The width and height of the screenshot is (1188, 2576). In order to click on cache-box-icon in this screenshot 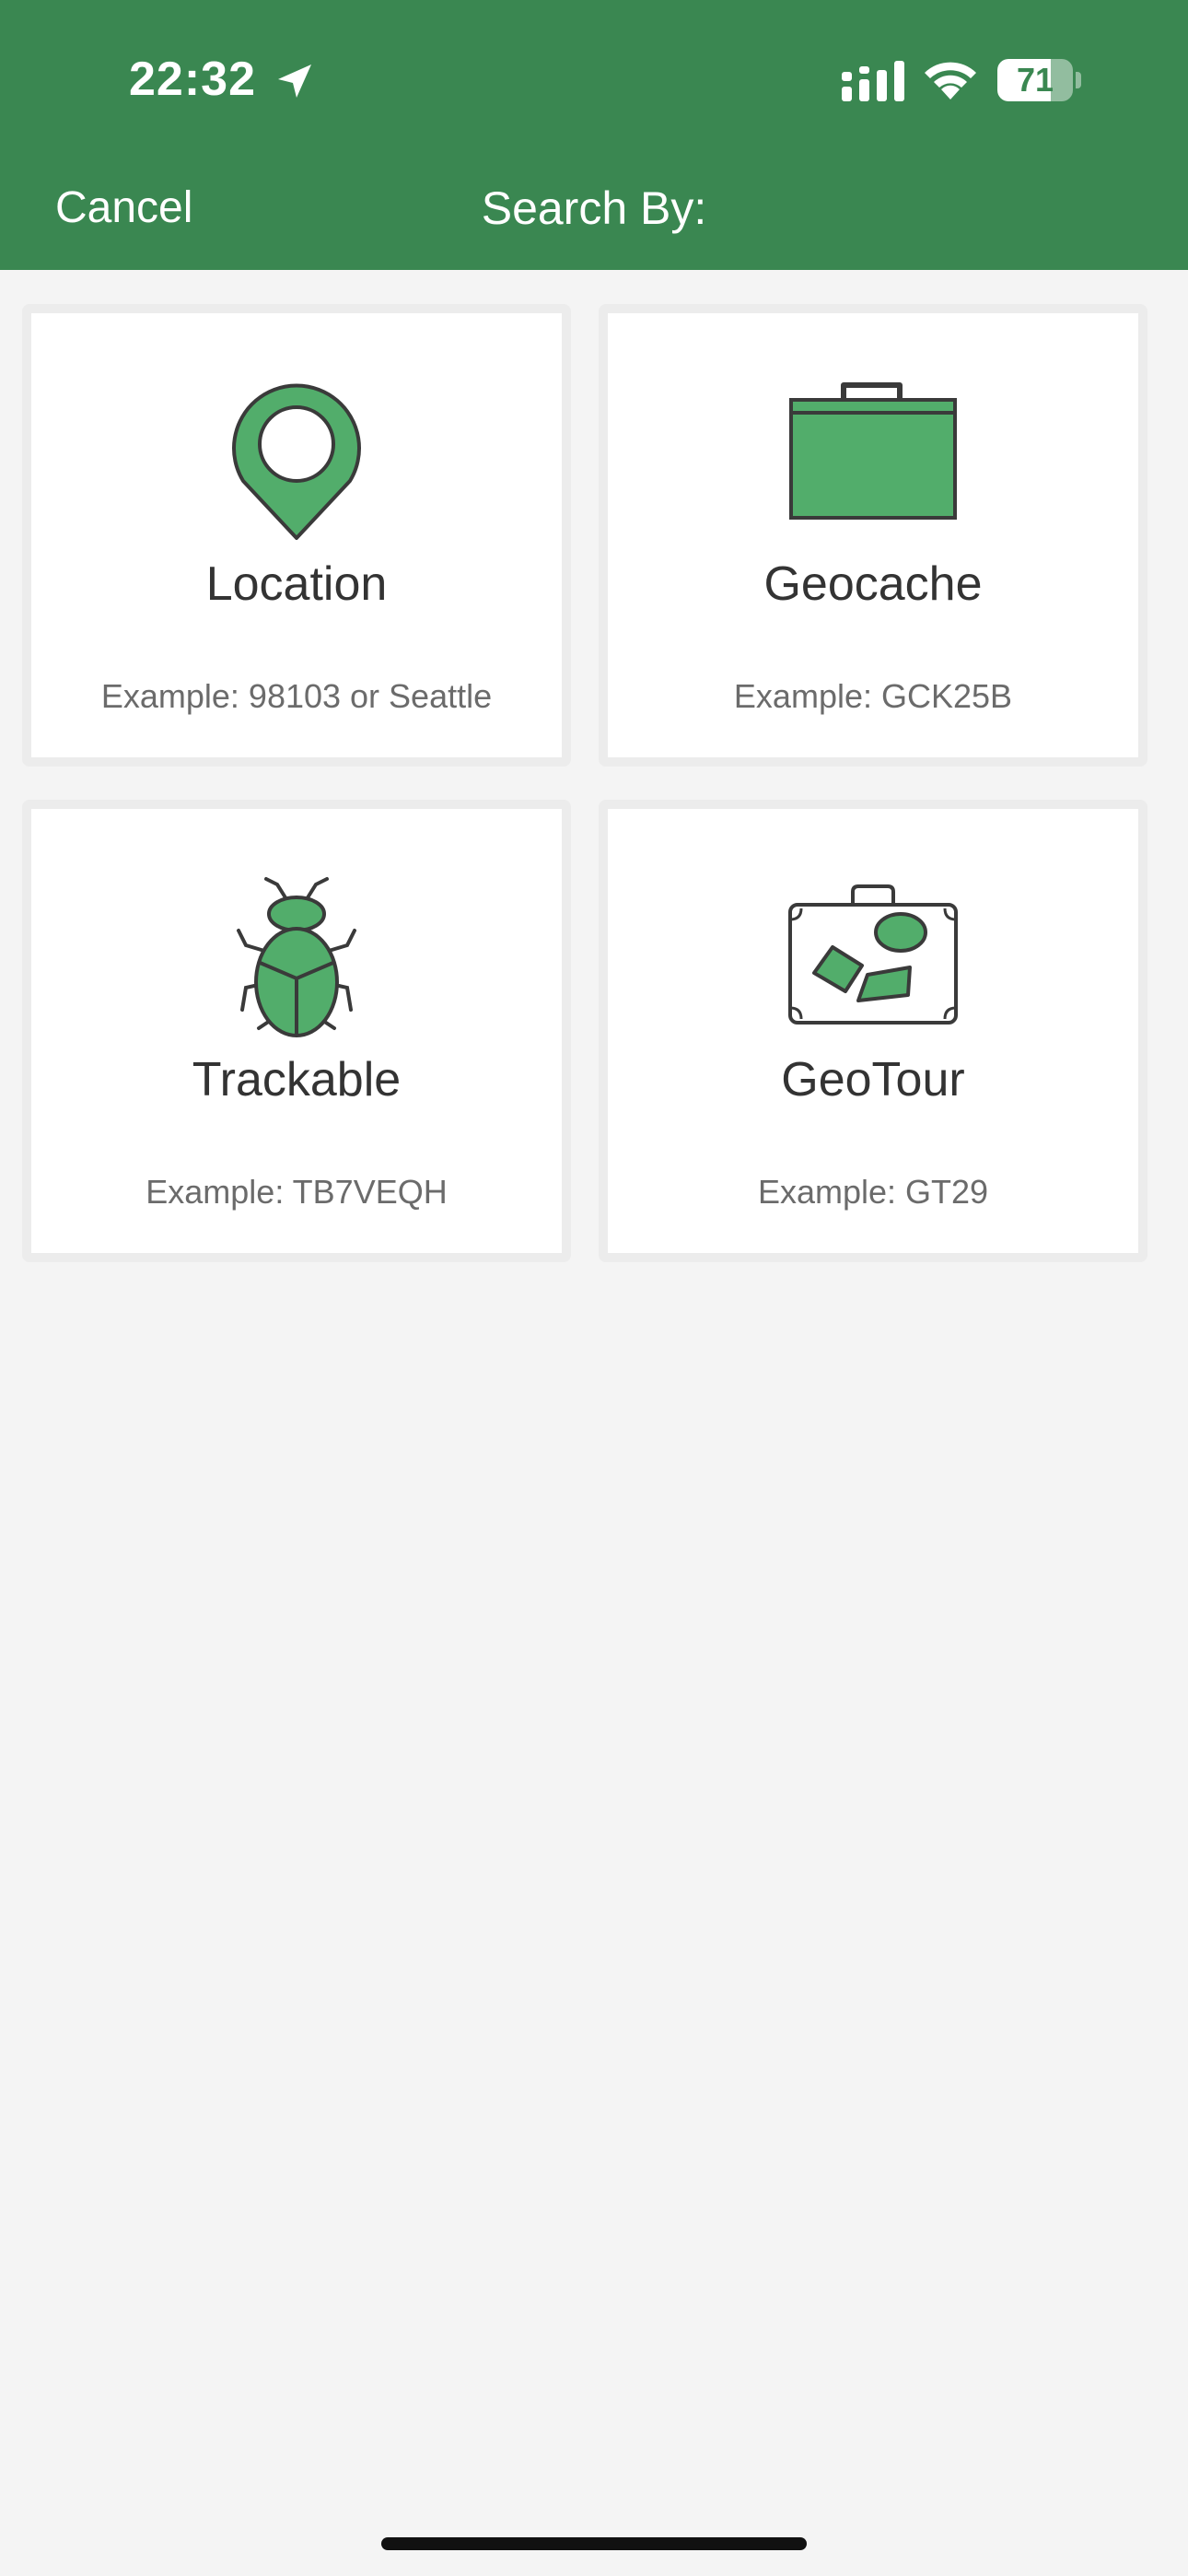, I will do `click(873, 451)`.